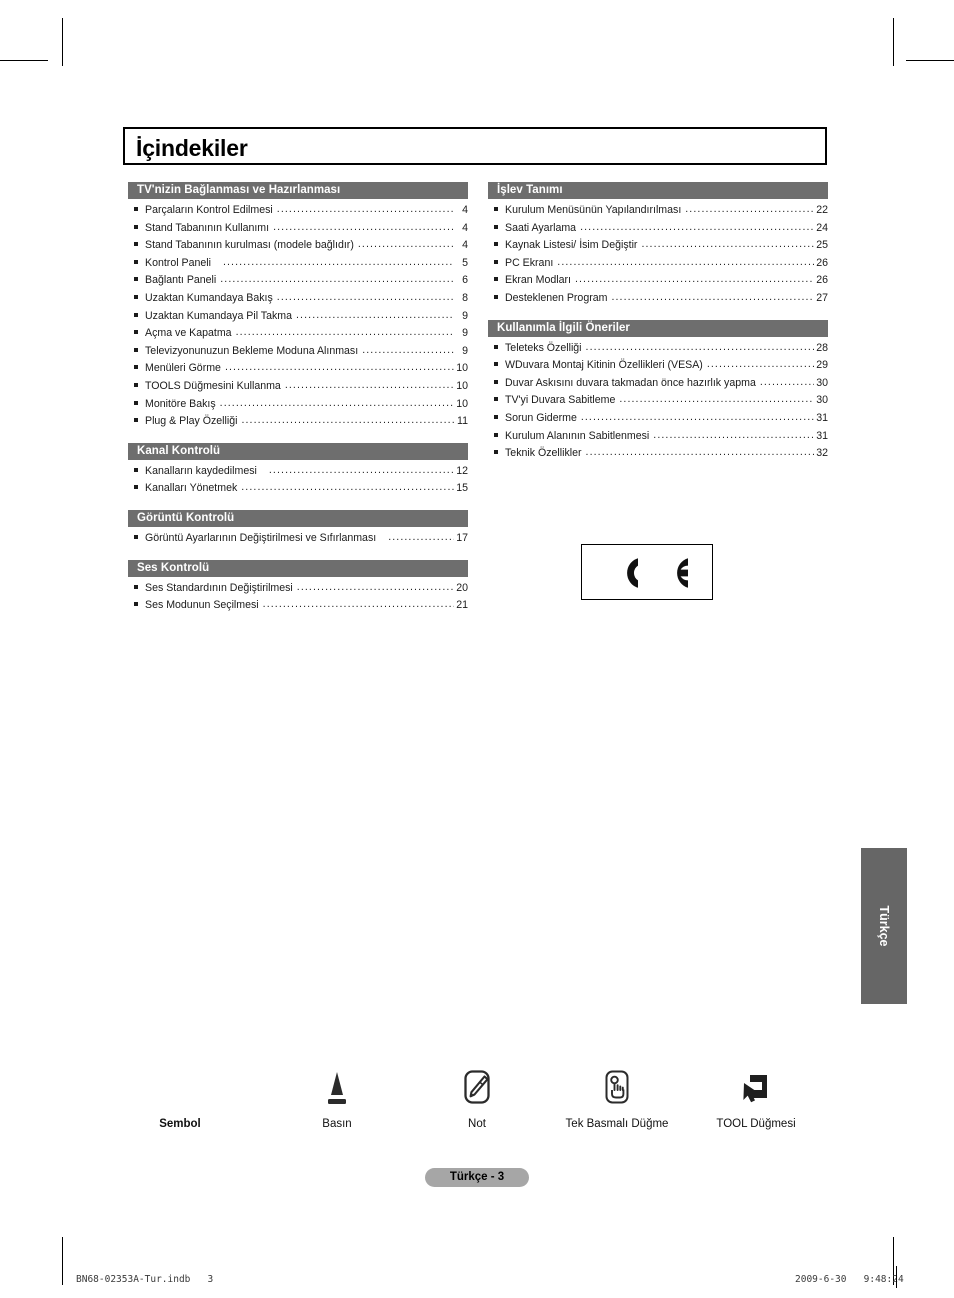 Image resolution: width=954 pixels, height=1298 pixels. What do you see at coordinates (756, 1097) in the screenshot?
I see `symbol-item-tool: TOOL Düğmesi` at bounding box center [756, 1097].